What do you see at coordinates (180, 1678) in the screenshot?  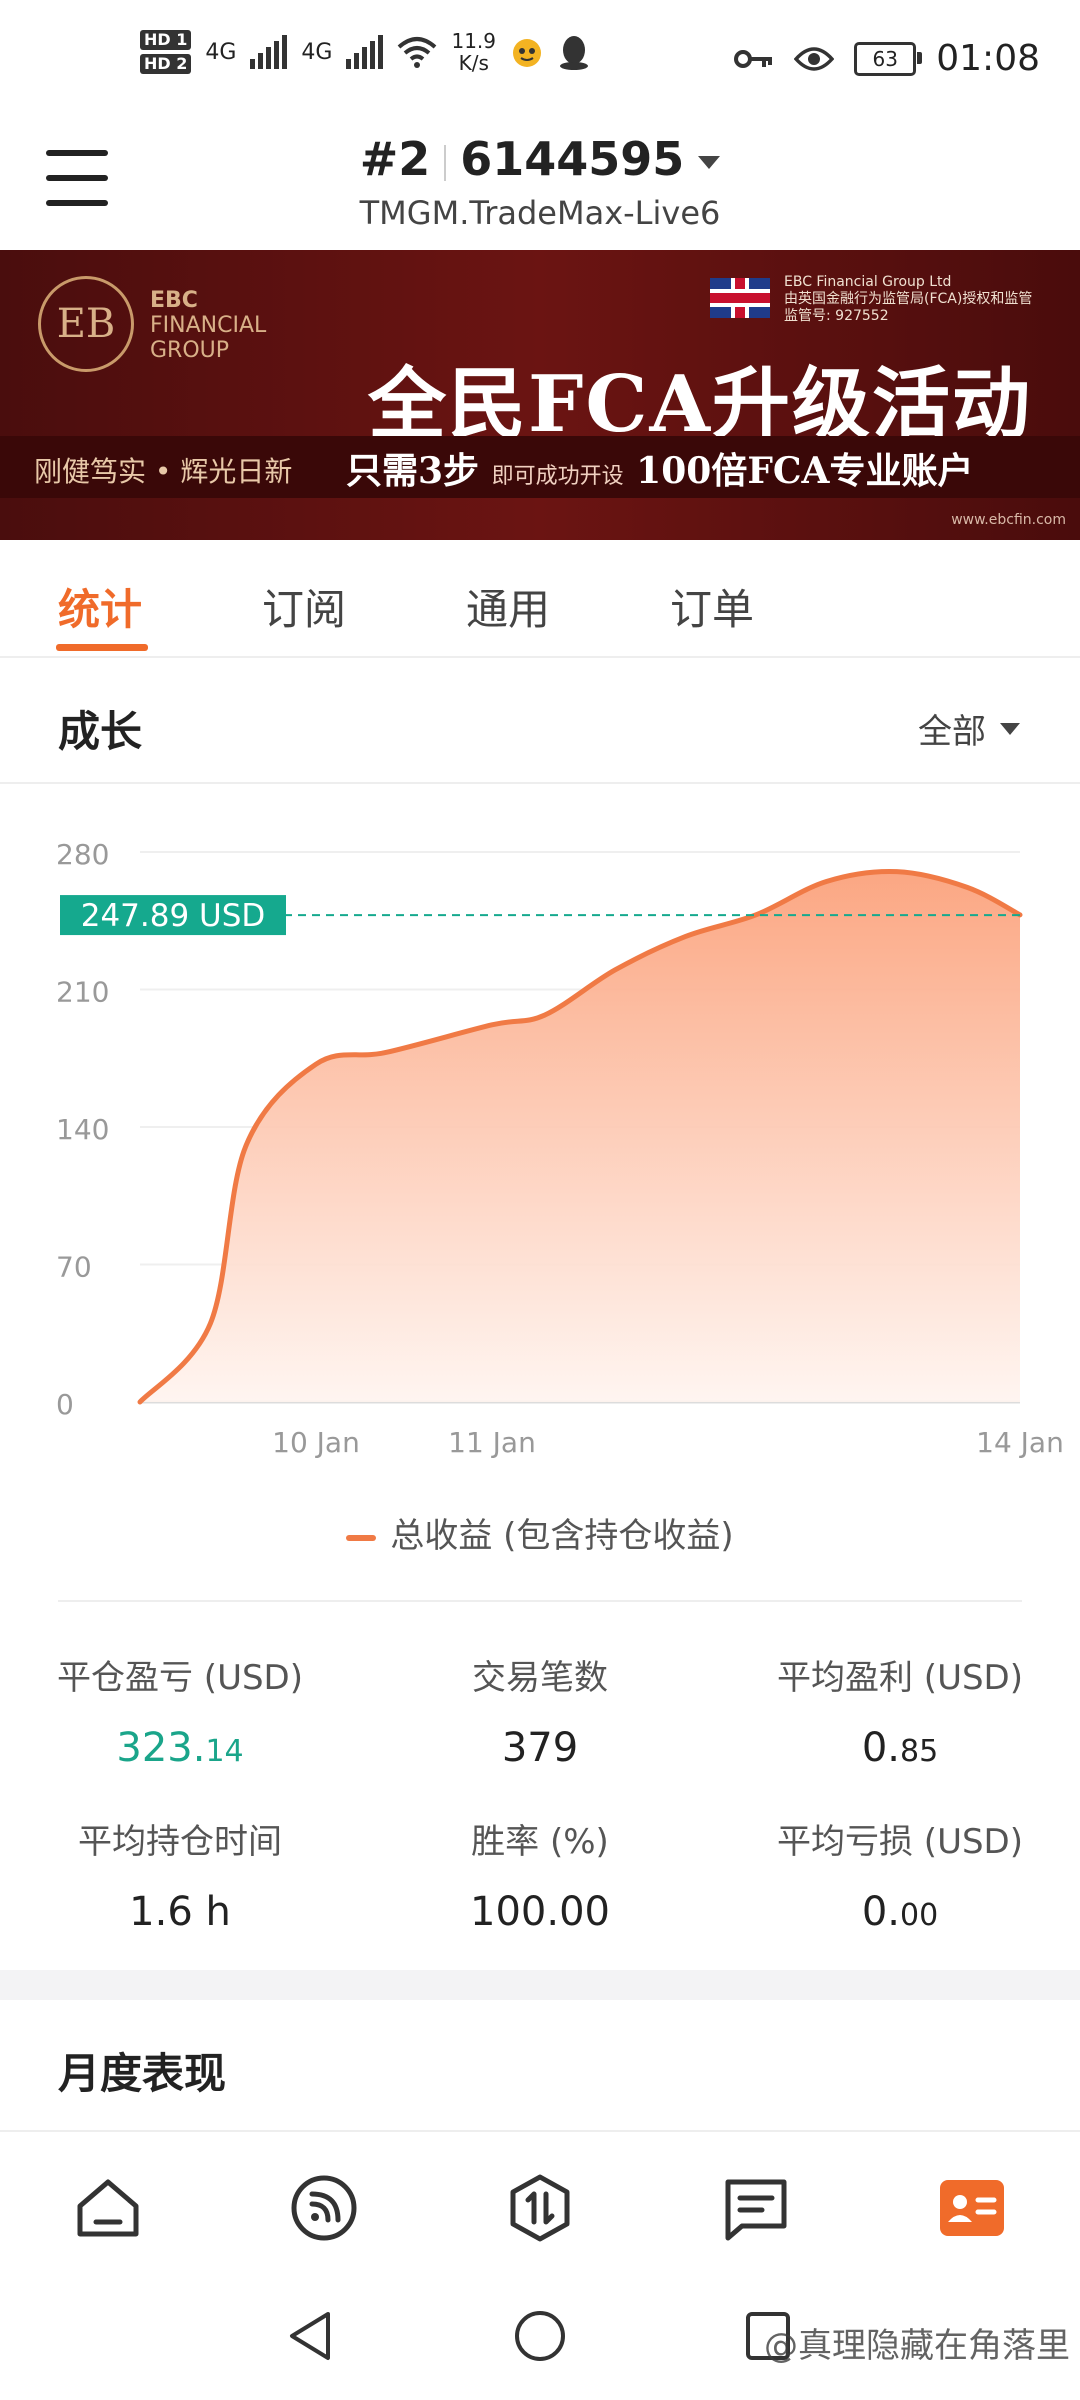 I see `stat-label: 平仓盈亏 (USD)` at bounding box center [180, 1678].